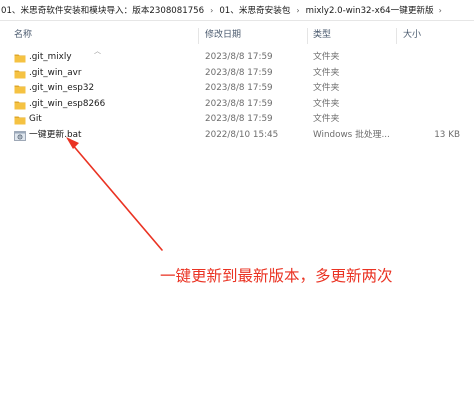 The image size is (474, 408). Describe the element at coordinates (276, 276) in the screenshot. I see `annotation-text: 一键更新到最新版本，多更新两次` at that location.